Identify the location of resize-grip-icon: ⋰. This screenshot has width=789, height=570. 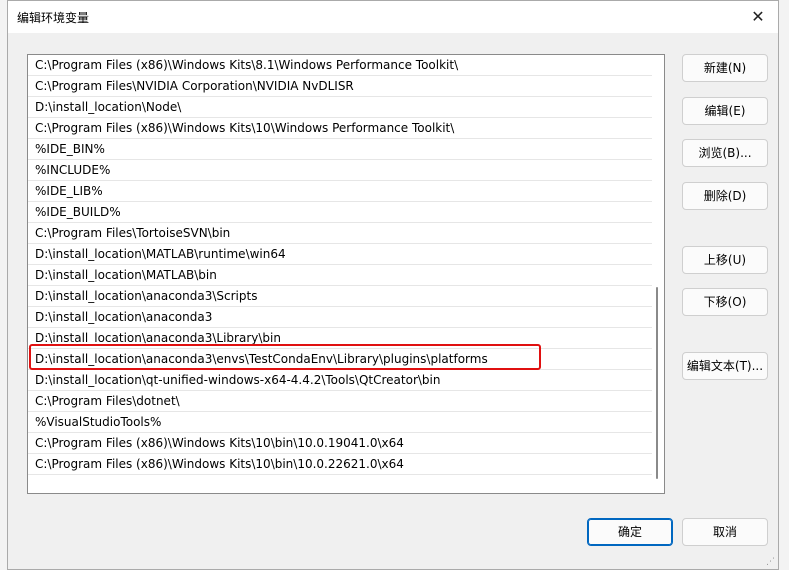
(771, 562).